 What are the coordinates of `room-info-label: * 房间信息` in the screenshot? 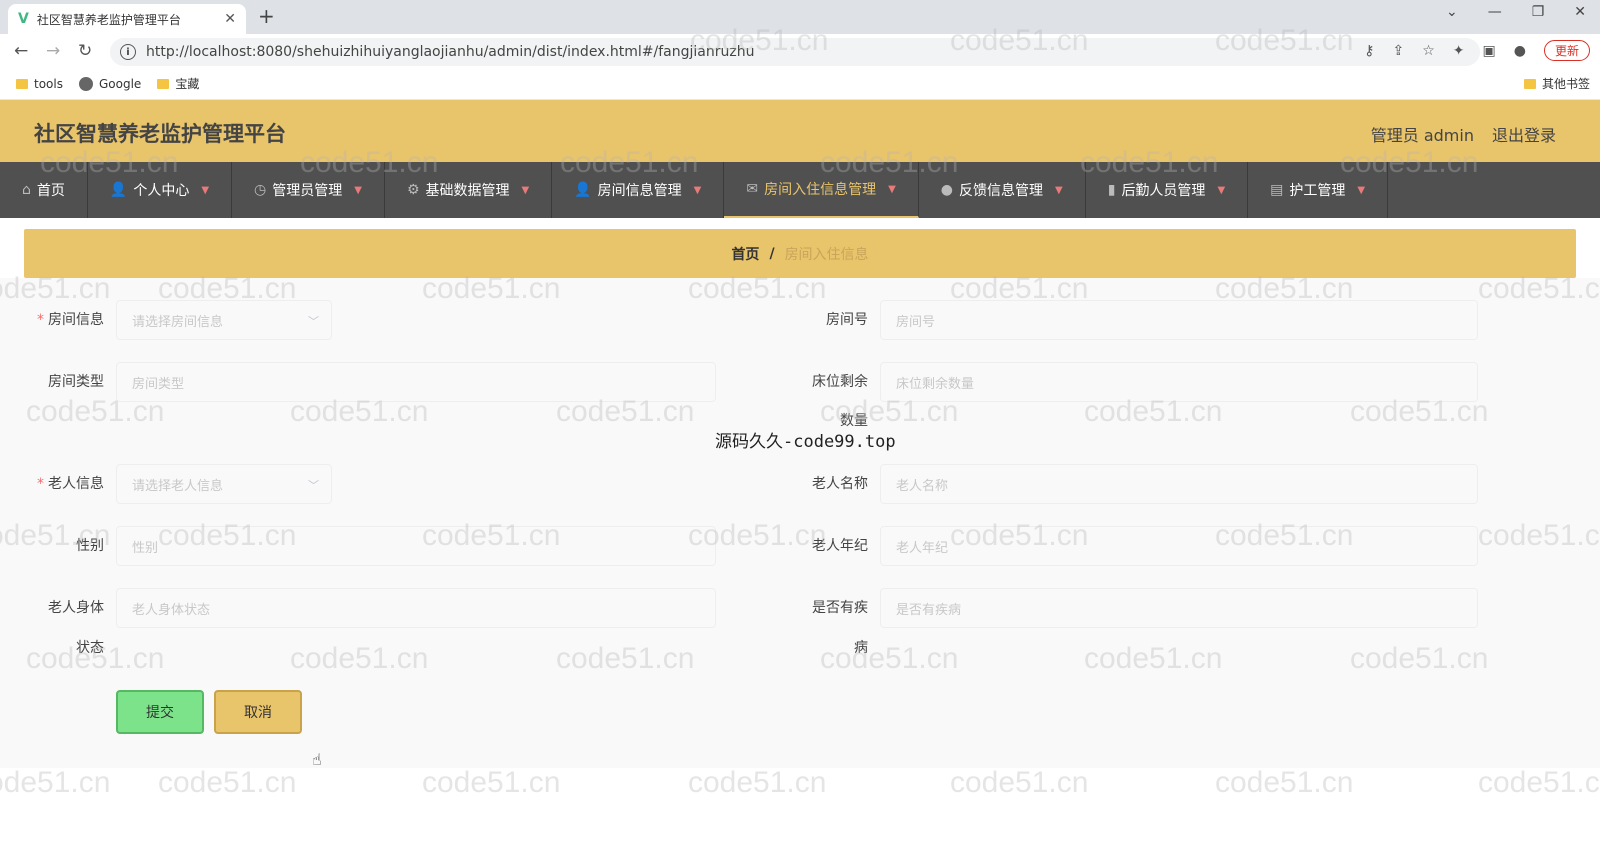 It's located at (70, 320).